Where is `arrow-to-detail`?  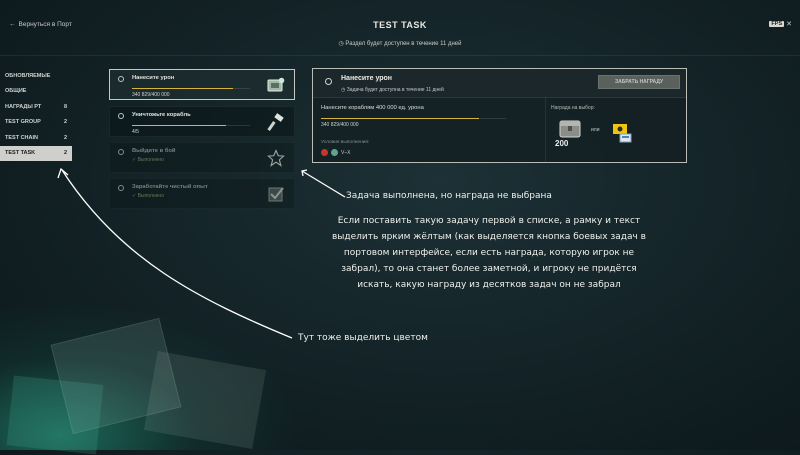 arrow-to-detail is located at coordinates (323, 184).